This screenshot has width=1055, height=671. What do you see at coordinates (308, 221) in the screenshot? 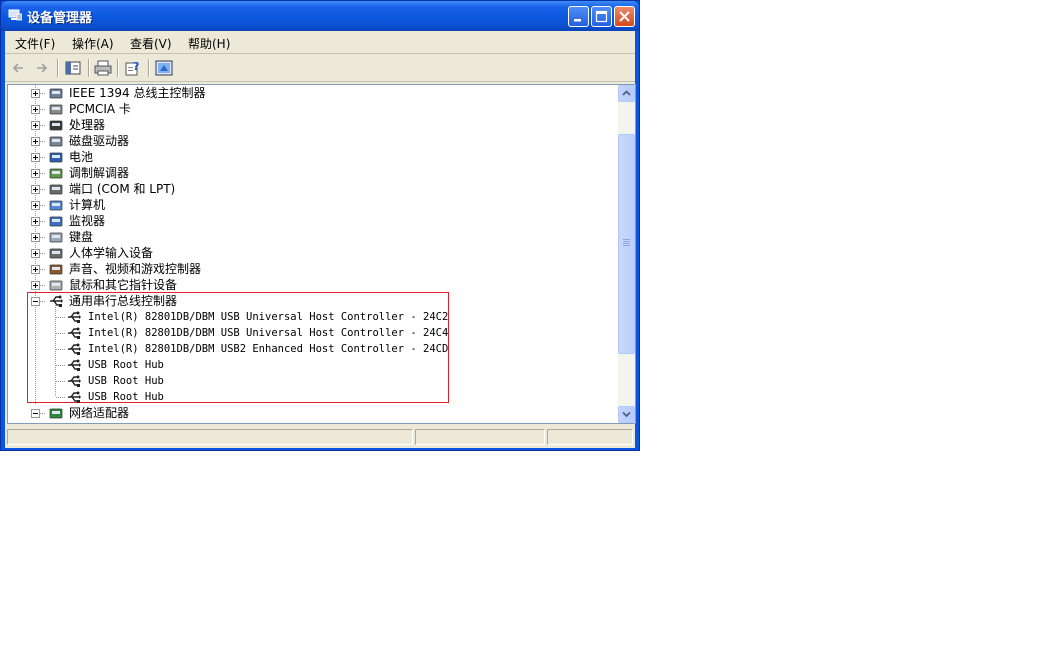
I see `tree-category: 监视器` at bounding box center [308, 221].